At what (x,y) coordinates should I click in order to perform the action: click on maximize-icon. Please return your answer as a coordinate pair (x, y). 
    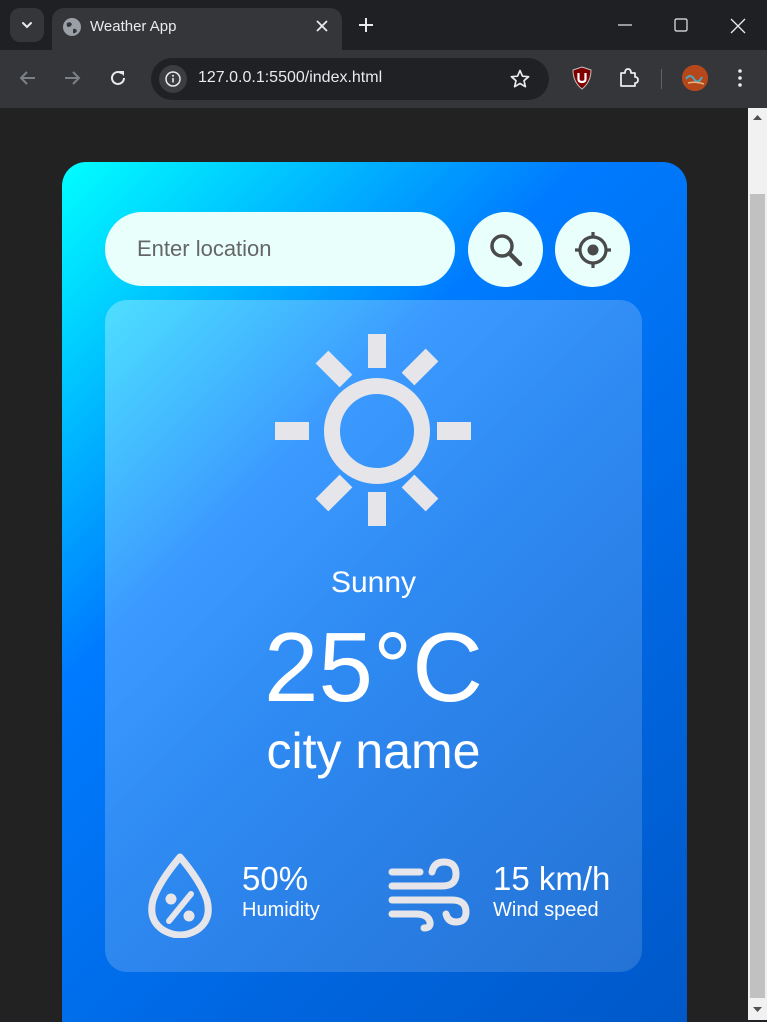
    Looking at the image, I should click on (681, 25).